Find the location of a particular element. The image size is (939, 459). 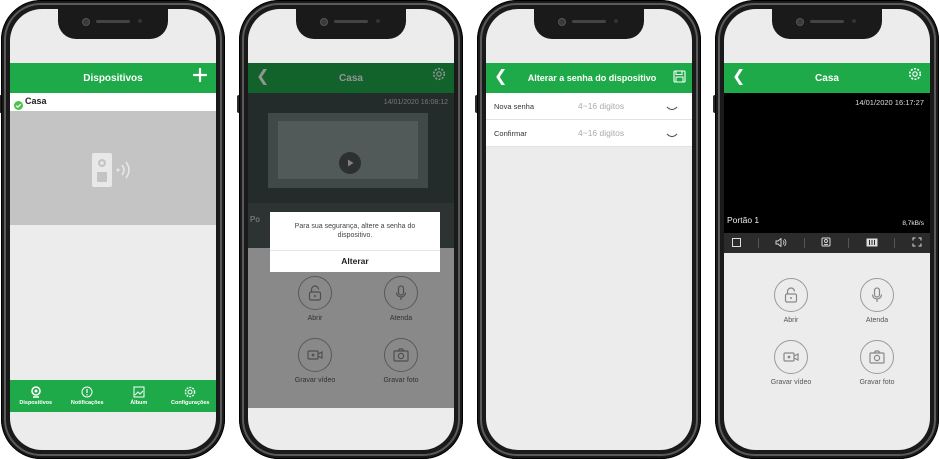

video-toolbar is located at coordinates (827, 243).